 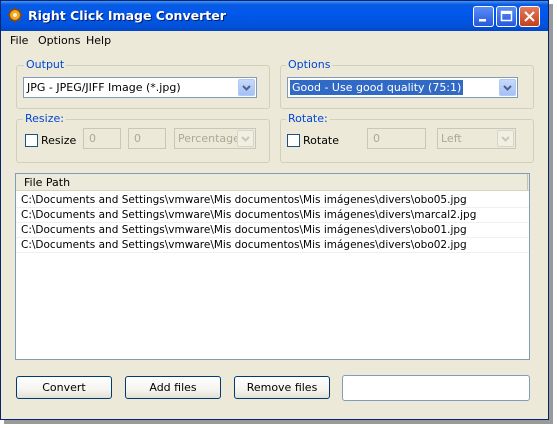 What do you see at coordinates (436, 388) in the screenshot?
I see `status-box` at bounding box center [436, 388].